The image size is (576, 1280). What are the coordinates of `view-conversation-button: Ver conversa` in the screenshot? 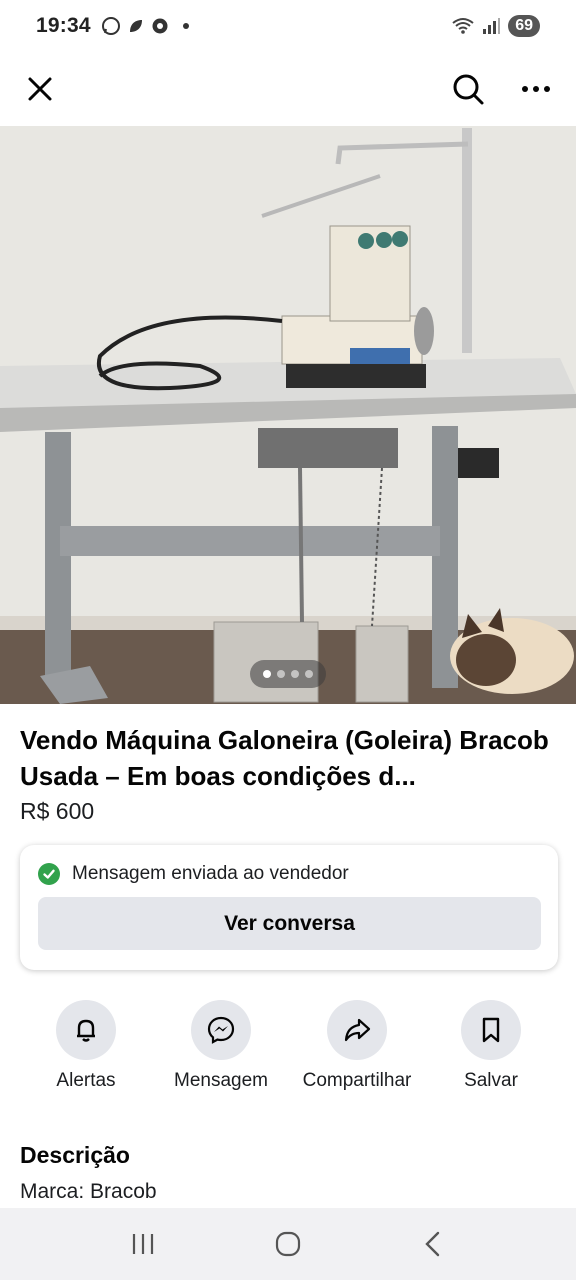 It's located at (289, 923).